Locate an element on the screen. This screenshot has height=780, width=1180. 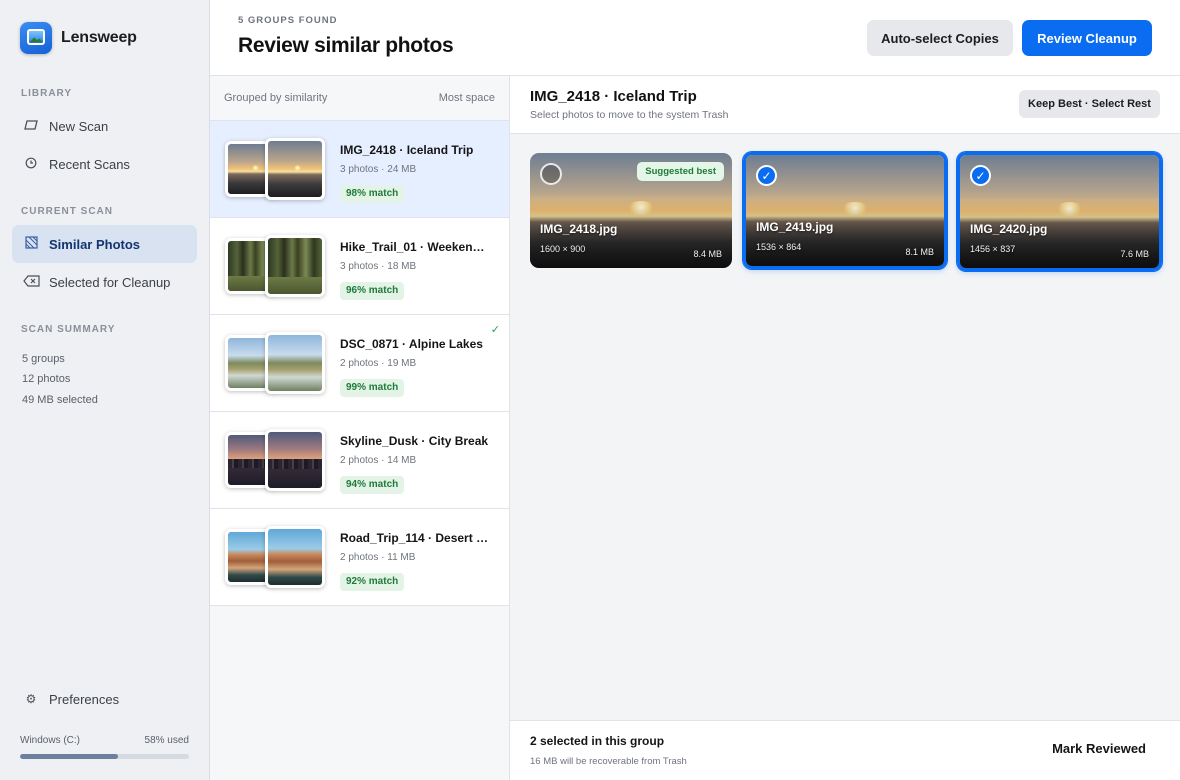
photo-card: ✓ IMG_2419.jpg 1536 × 864 8.1 MB is located at coordinates (845, 210).